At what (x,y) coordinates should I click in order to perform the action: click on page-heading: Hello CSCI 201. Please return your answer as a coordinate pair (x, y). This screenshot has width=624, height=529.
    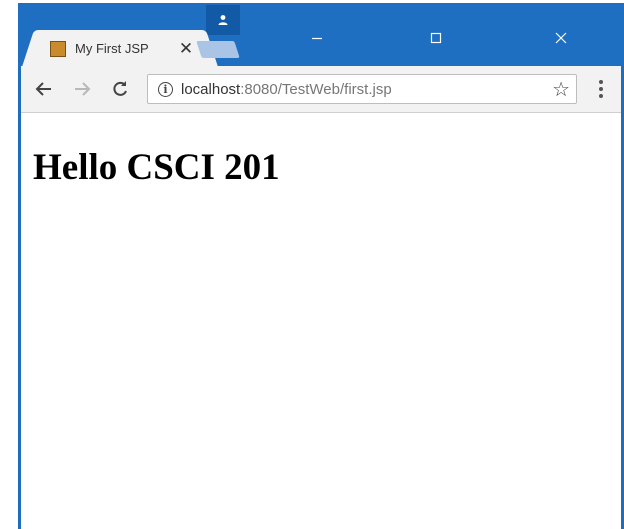
    Looking at the image, I should click on (156, 167).